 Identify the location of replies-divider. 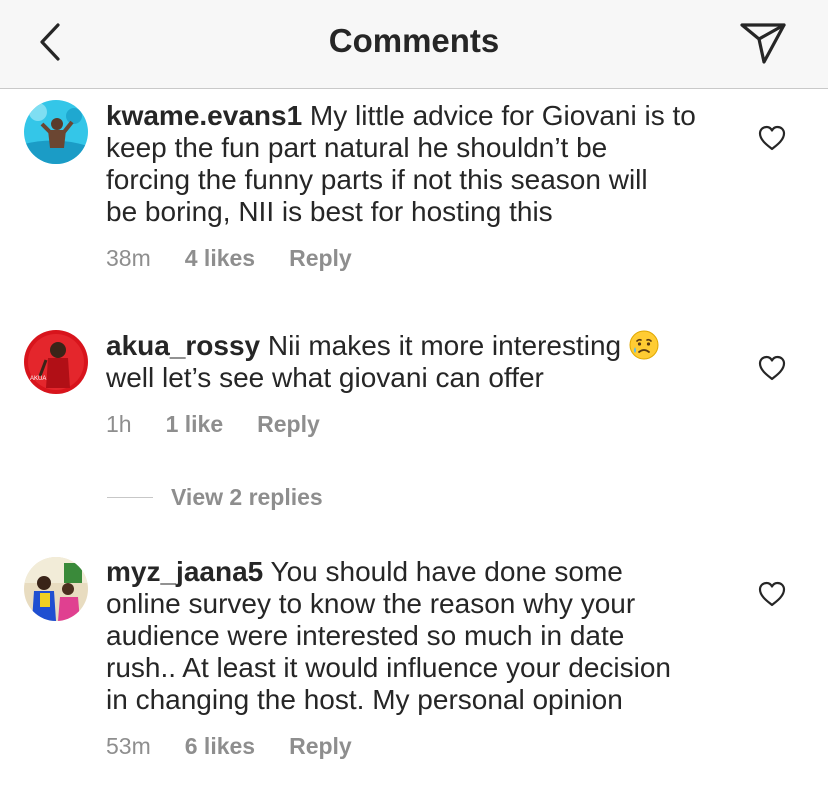
(130, 497).